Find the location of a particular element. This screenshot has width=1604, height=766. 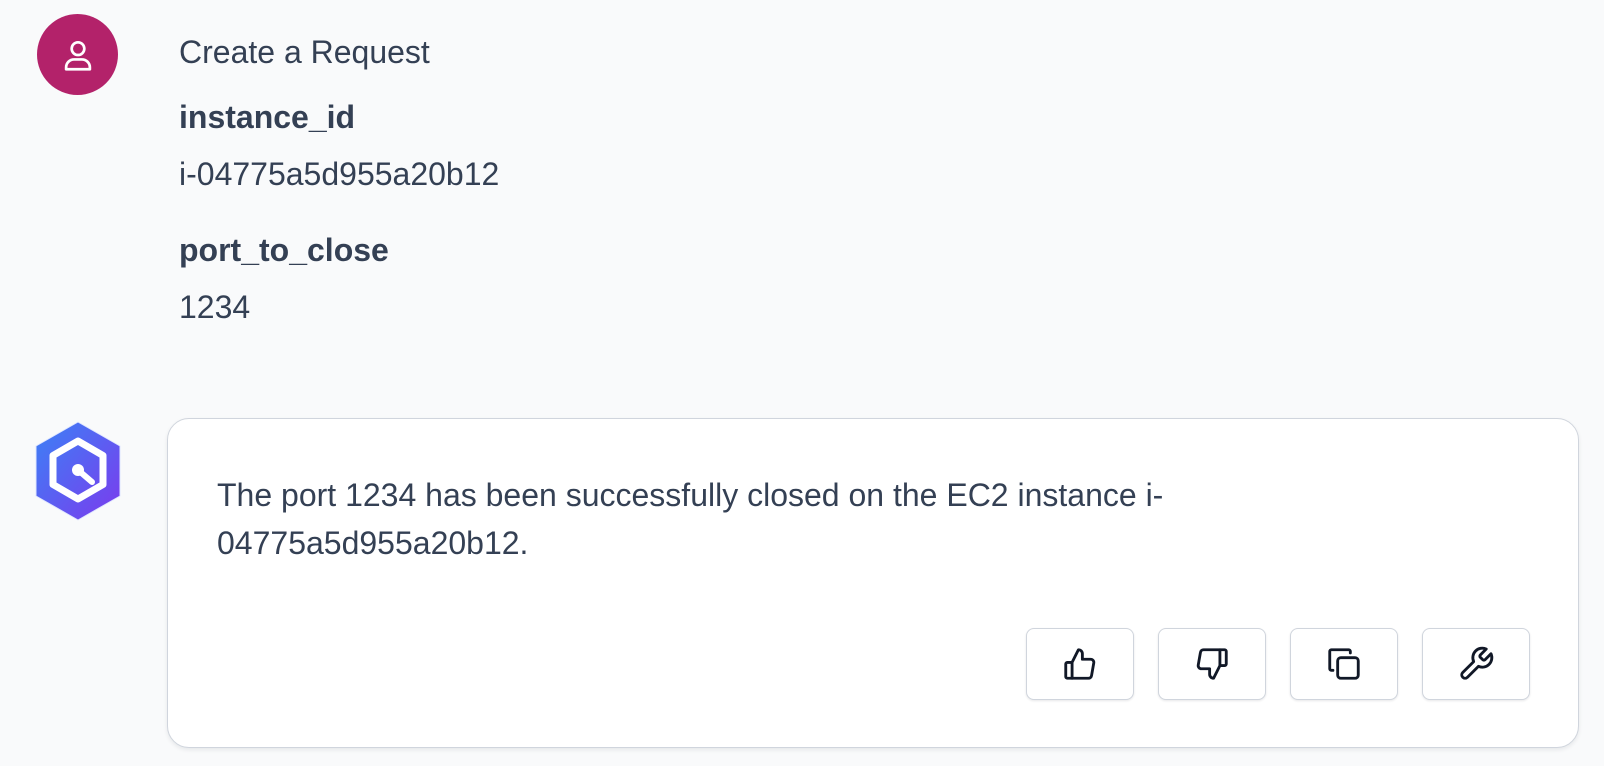

user-avatar is located at coordinates (77, 54).